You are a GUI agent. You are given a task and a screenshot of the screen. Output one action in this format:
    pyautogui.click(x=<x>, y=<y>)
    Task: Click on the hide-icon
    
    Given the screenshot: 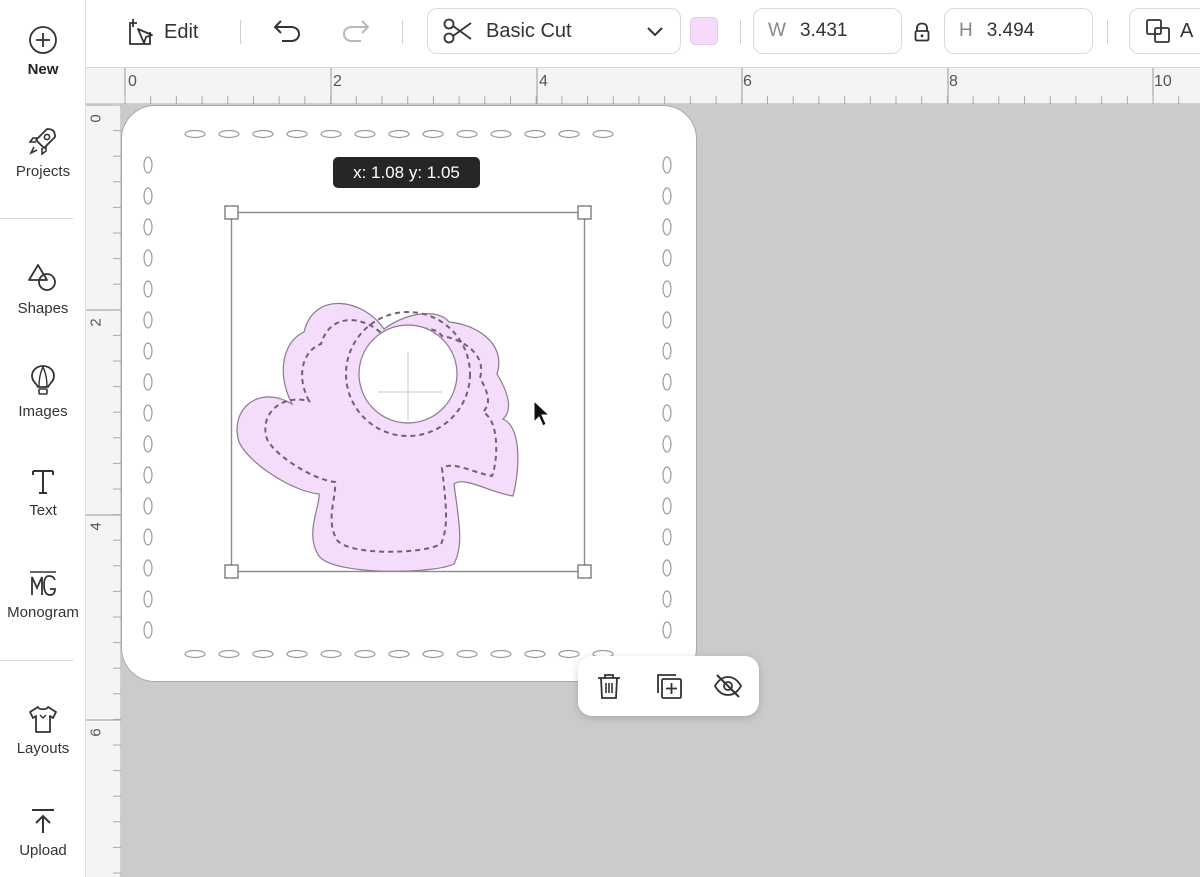 What is the action you would take?
    pyautogui.click(x=728, y=686)
    